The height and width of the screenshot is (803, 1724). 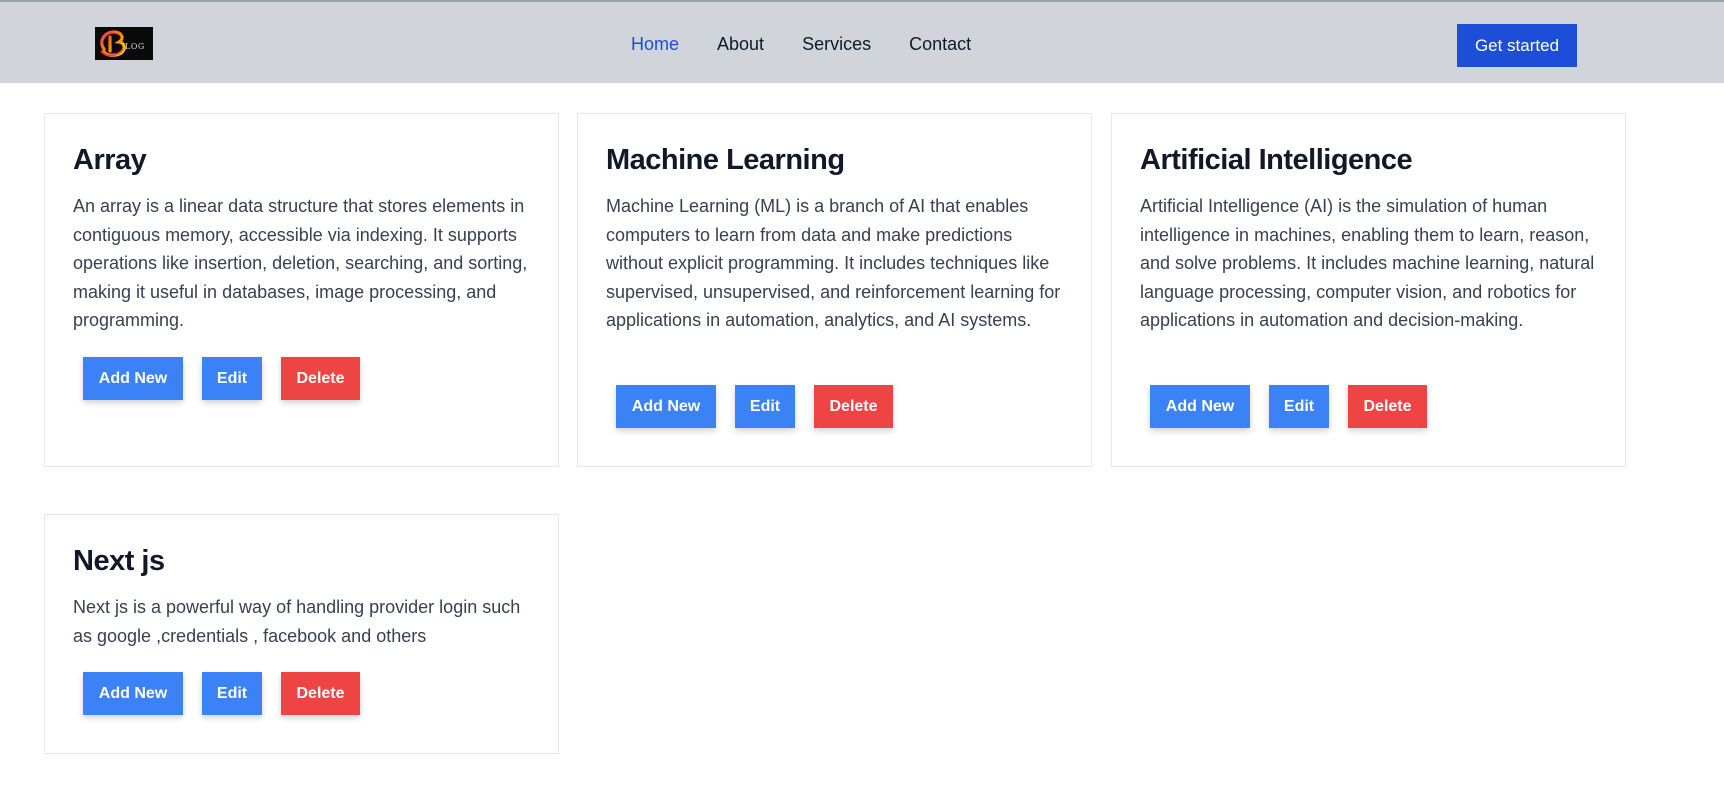 I want to click on nav-home-link: Home, so click(x=655, y=44).